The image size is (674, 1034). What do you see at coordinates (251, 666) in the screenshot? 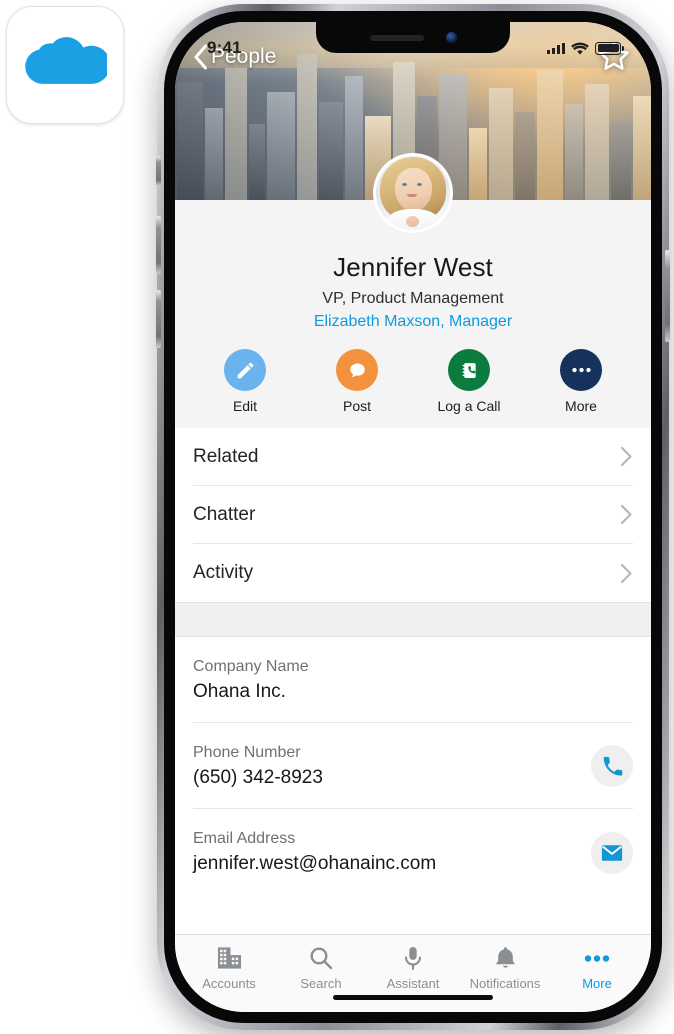
I see `field-label: Company Name` at bounding box center [251, 666].